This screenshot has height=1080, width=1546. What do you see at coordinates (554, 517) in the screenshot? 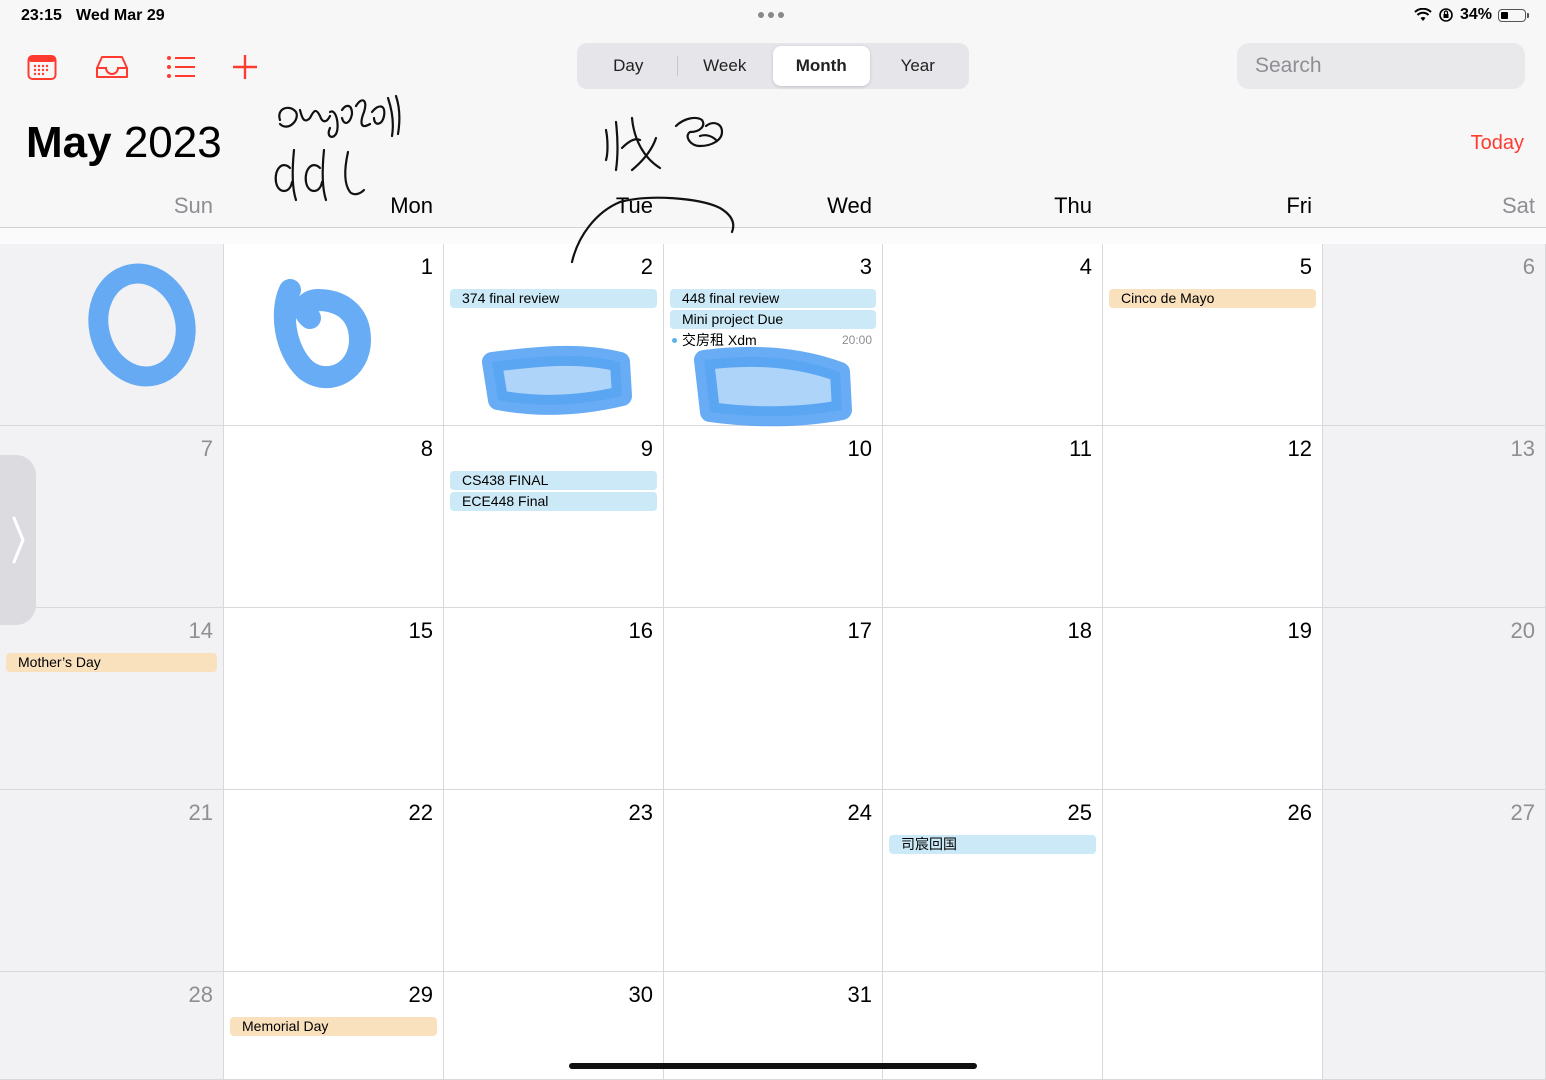
I see `day-cell: 9 CS438 FINAL ECE448 Final` at bounding box center [554, 517].